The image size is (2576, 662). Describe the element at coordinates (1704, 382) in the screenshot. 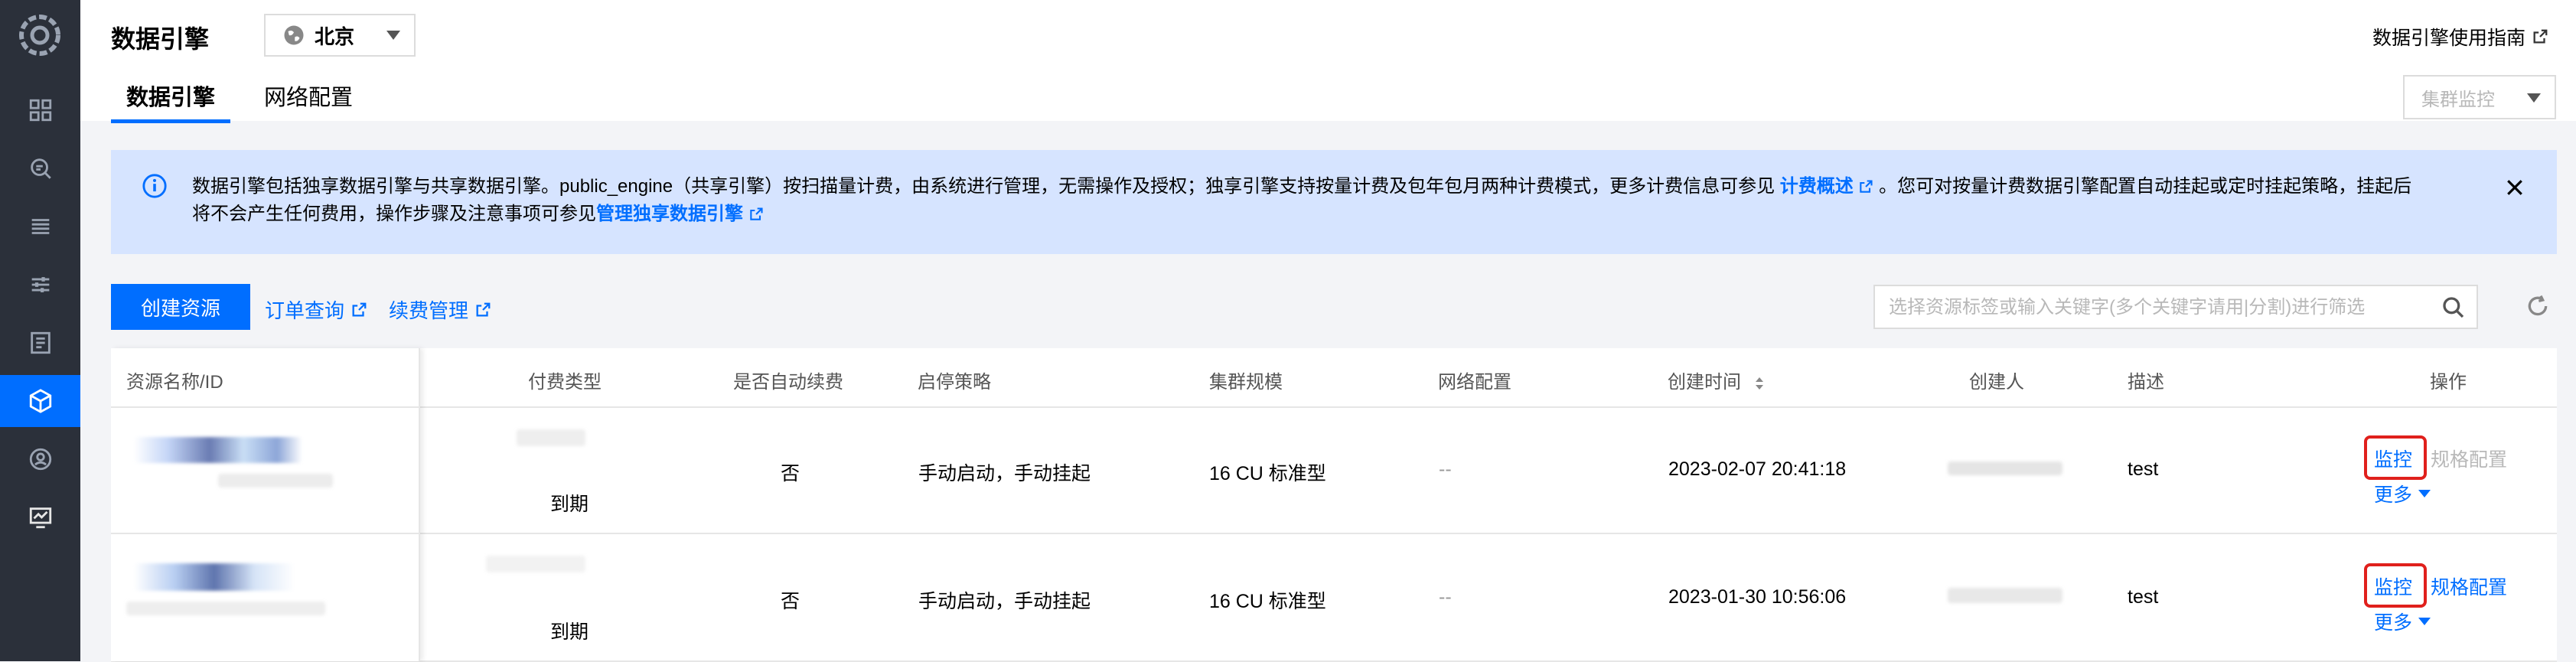

I see `col-created-label: 创建时间` at that location.